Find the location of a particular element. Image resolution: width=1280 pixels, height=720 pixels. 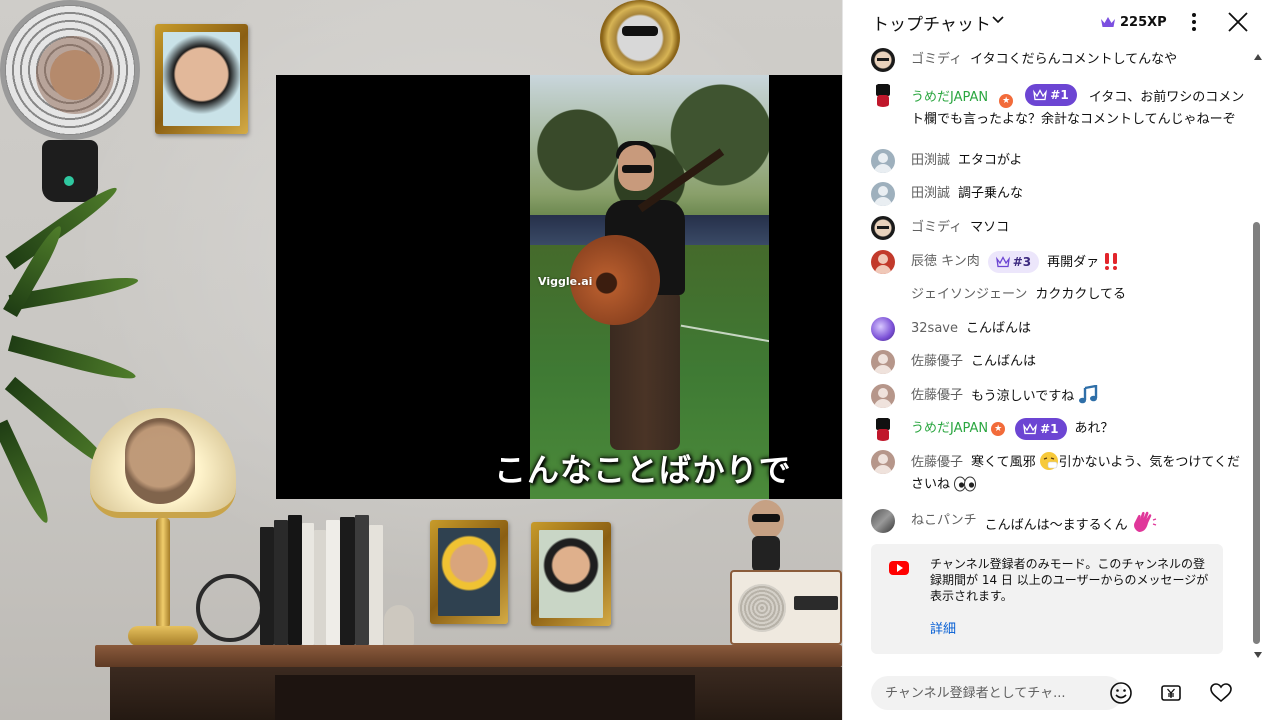

super-chat-icon is located at coordinates (1171, 693).